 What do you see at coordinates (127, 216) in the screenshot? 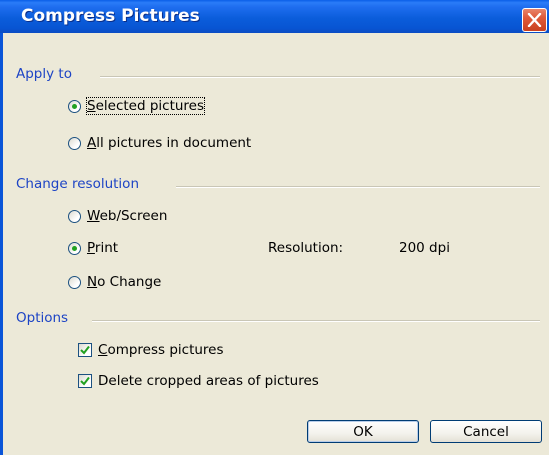
I see `radio-web-screen-label: Web/Screen` at bounding box center [127, 216].